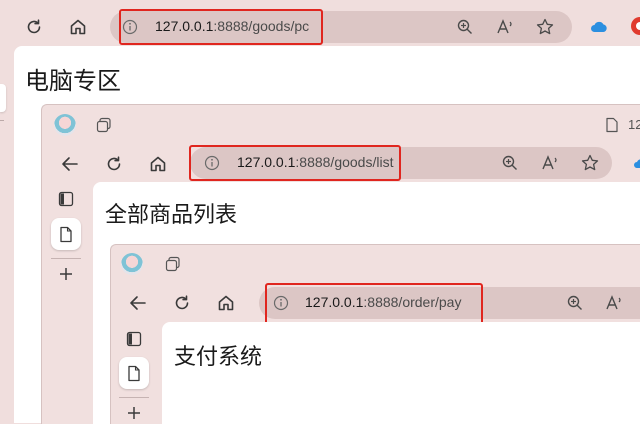 This screenshot has width=640, height=424. I want to click on home-button, so click(78, 27).